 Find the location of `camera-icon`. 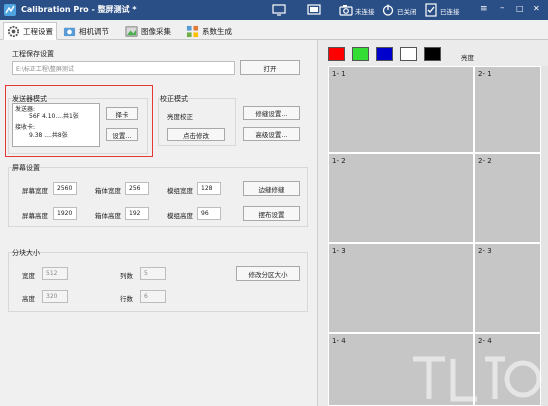

camera-icon is located at coordinates (346, 10).